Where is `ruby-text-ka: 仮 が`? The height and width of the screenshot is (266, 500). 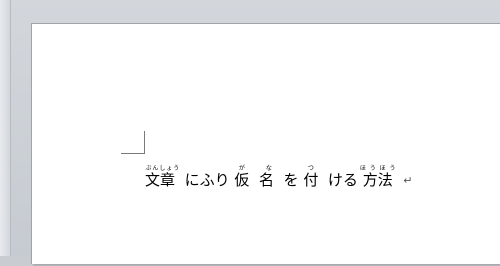 ruby-text-ka: 仮 が is located at coordinates (244, 177).